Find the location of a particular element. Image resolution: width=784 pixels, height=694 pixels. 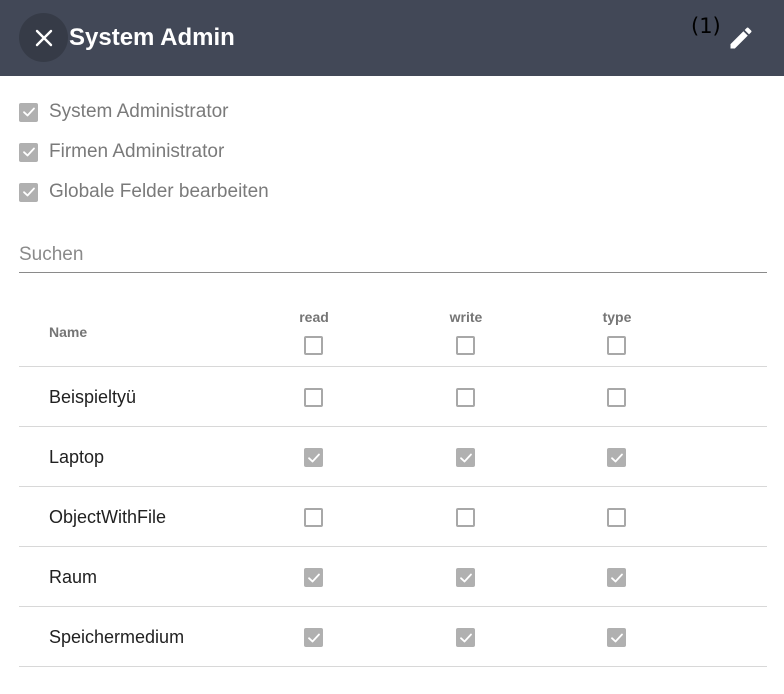

pencil-icon is located at coordinates (741, 38).